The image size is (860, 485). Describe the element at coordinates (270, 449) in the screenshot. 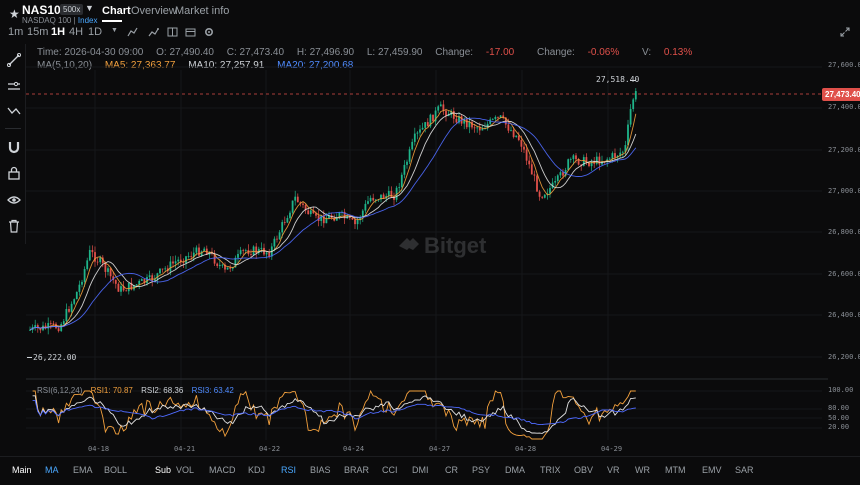

I see `date-label: 04-22` at that location.